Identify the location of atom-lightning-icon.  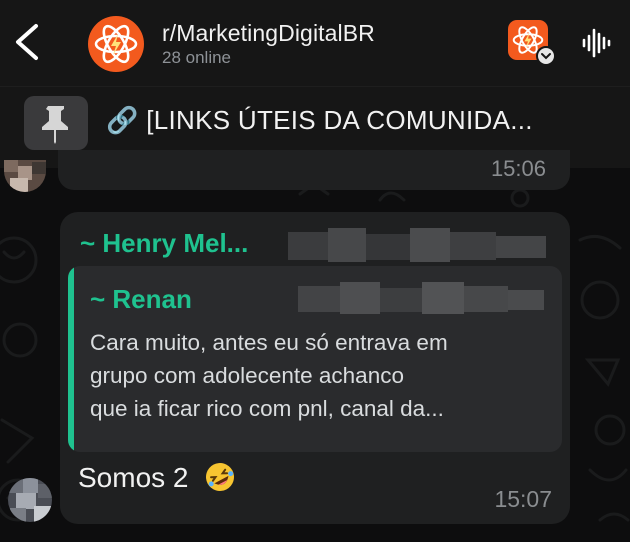
(116, 44).